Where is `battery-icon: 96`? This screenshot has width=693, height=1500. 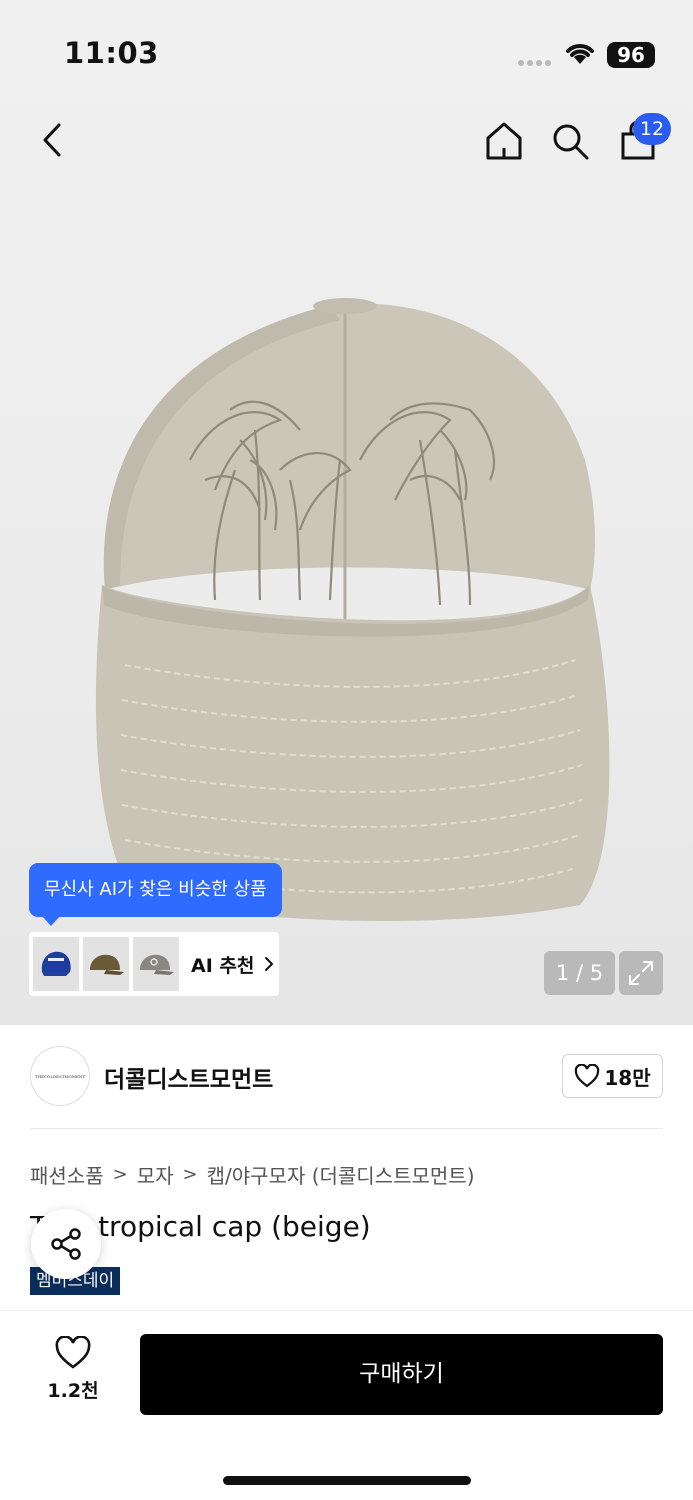
battery-icon: 96 is located at coordinates (631, 55).